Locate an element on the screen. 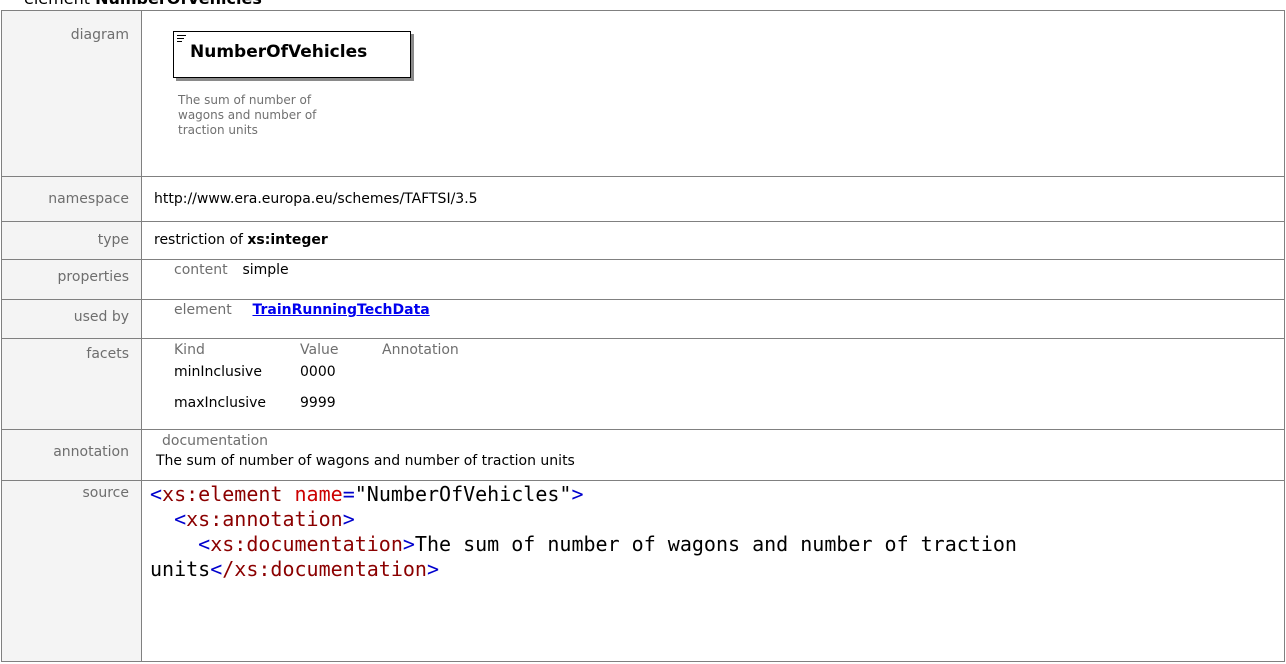 The height and width of the screenshot is (664, 1286). diagram-label: diagram is located at coordinates (71, 93).